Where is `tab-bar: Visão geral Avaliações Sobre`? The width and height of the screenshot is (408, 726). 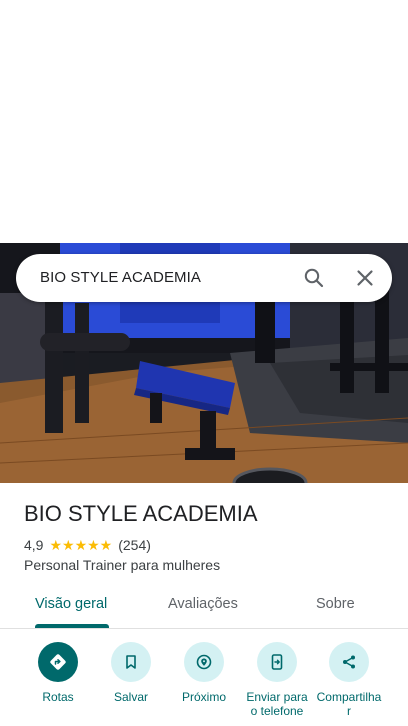
tab-bar: Visão geral Avaliações Sobre is located at coordinates (204, 606).